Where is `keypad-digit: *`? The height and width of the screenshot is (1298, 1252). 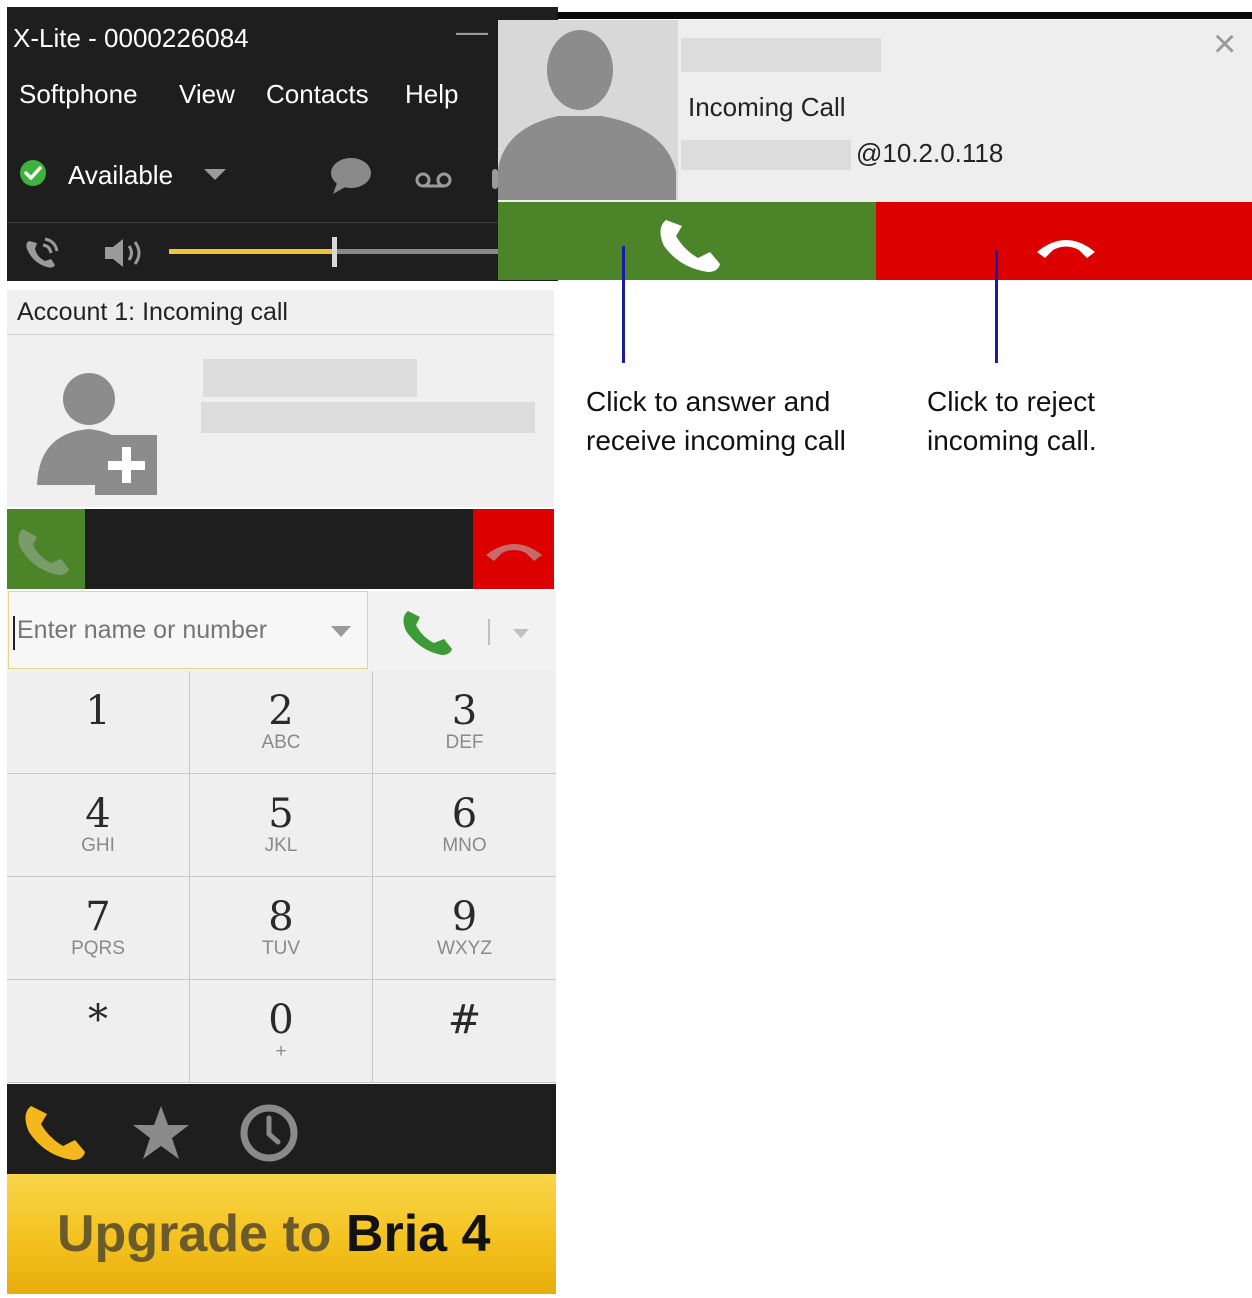 keypad-digit: * is located at coordinates (98, 1020).